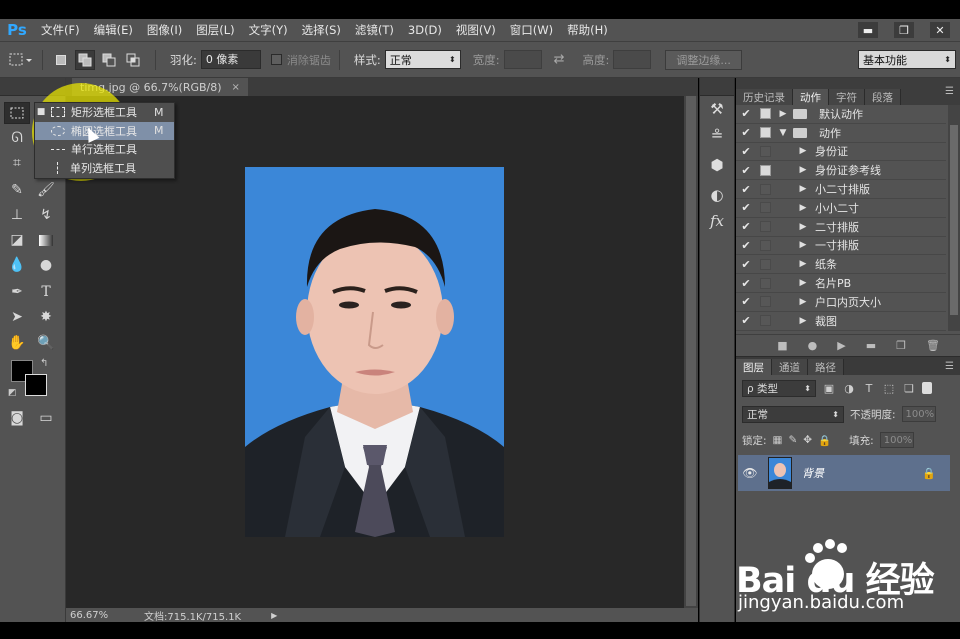  What do you see at coordinates (841, 171) in the screenshot?
I see `action-row: ✔ ▶ 身份证参考线` at bounding box center [841, 171].